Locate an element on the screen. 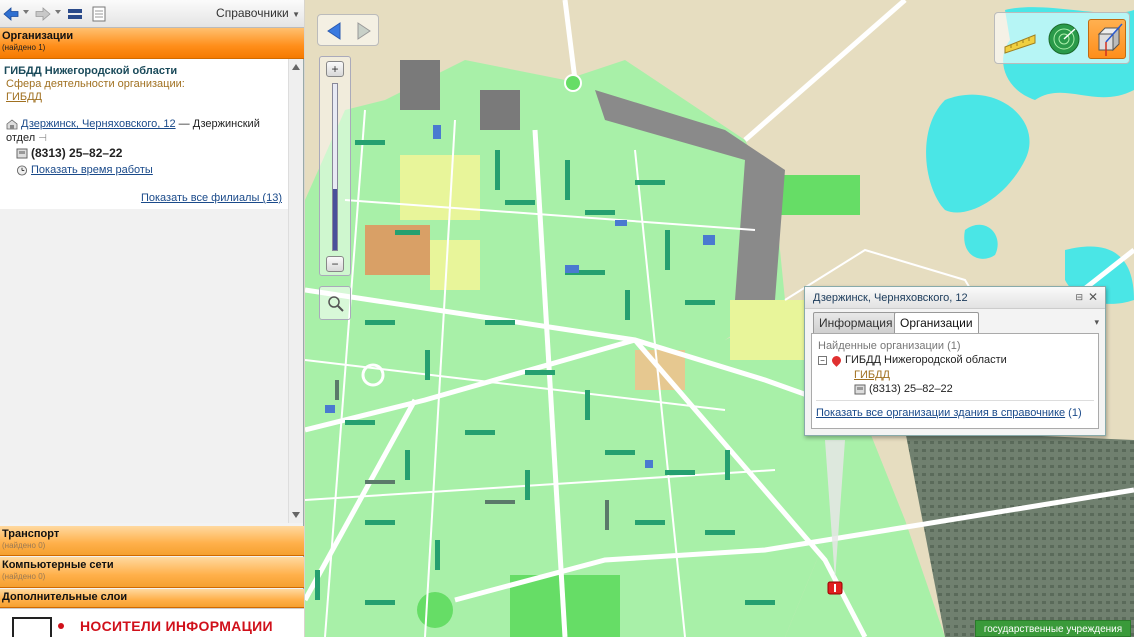 The height and width of the screenshot is (637, 1134). map-nav is located at coordinates (348, 30).